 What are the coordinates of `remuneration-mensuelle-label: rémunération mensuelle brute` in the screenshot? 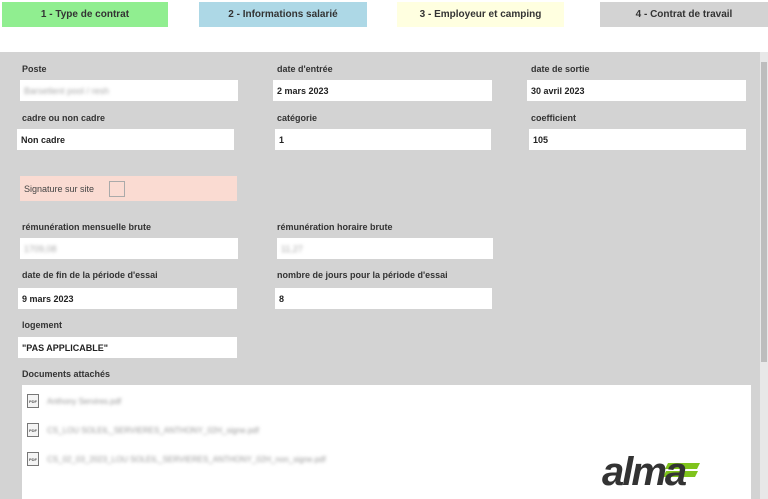 It's located at (87, 227).